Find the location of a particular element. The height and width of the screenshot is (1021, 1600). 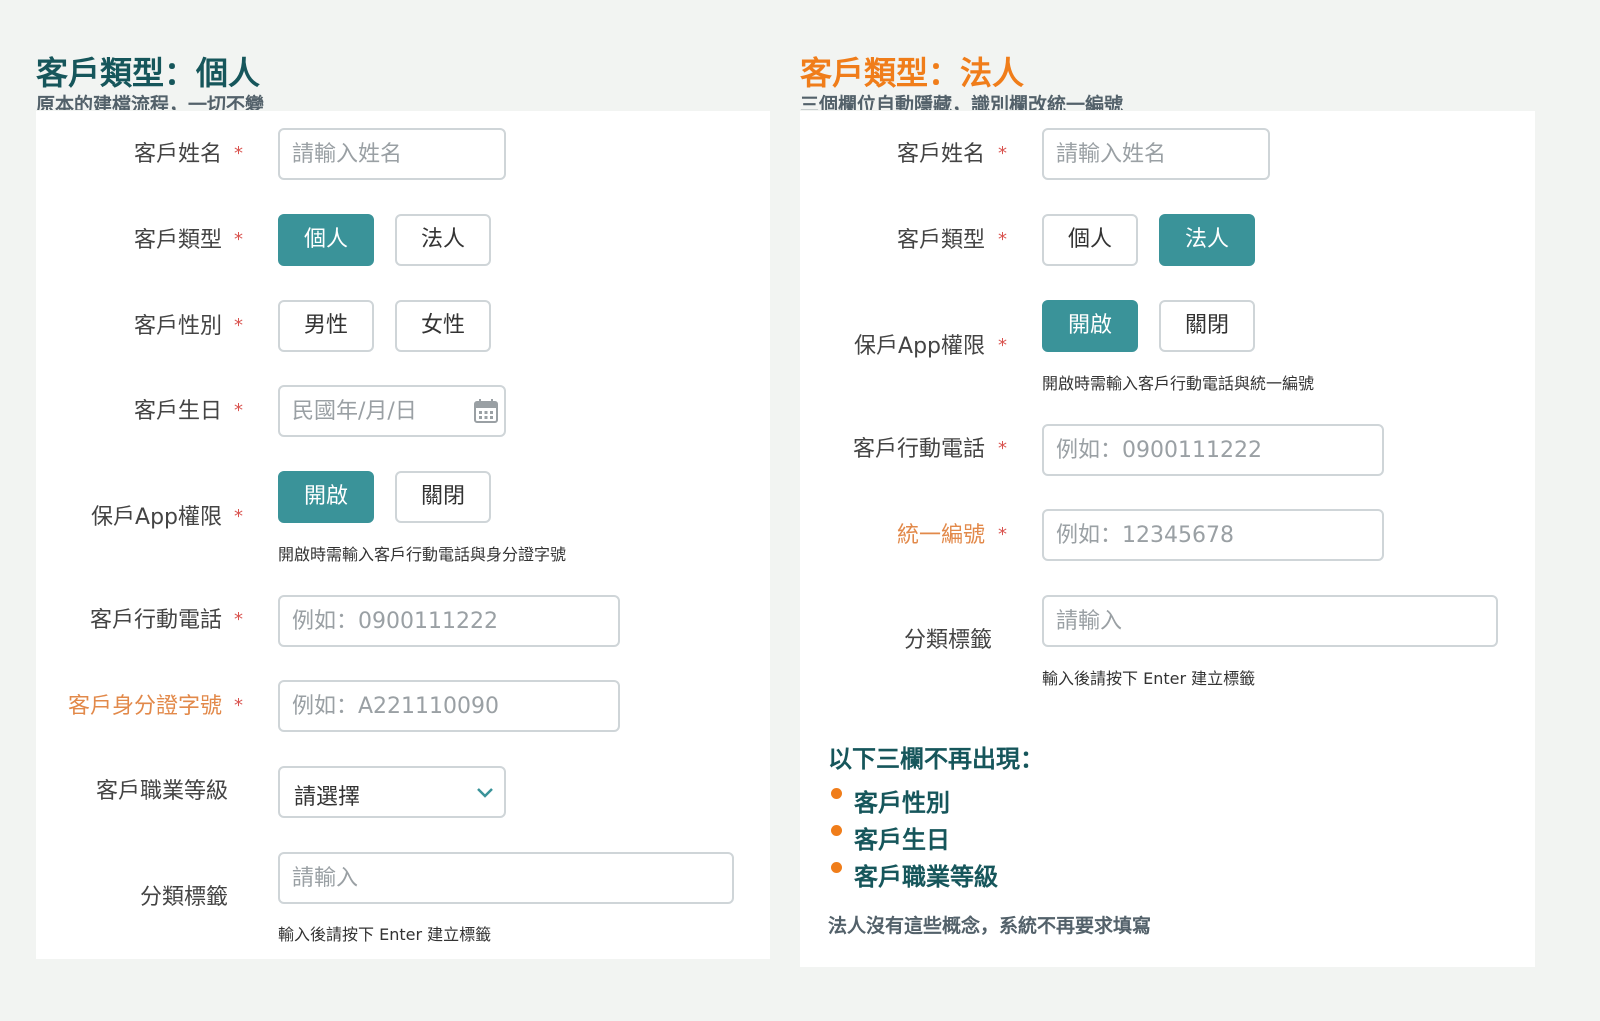

id-number-input is located at coordinates (449, 706).